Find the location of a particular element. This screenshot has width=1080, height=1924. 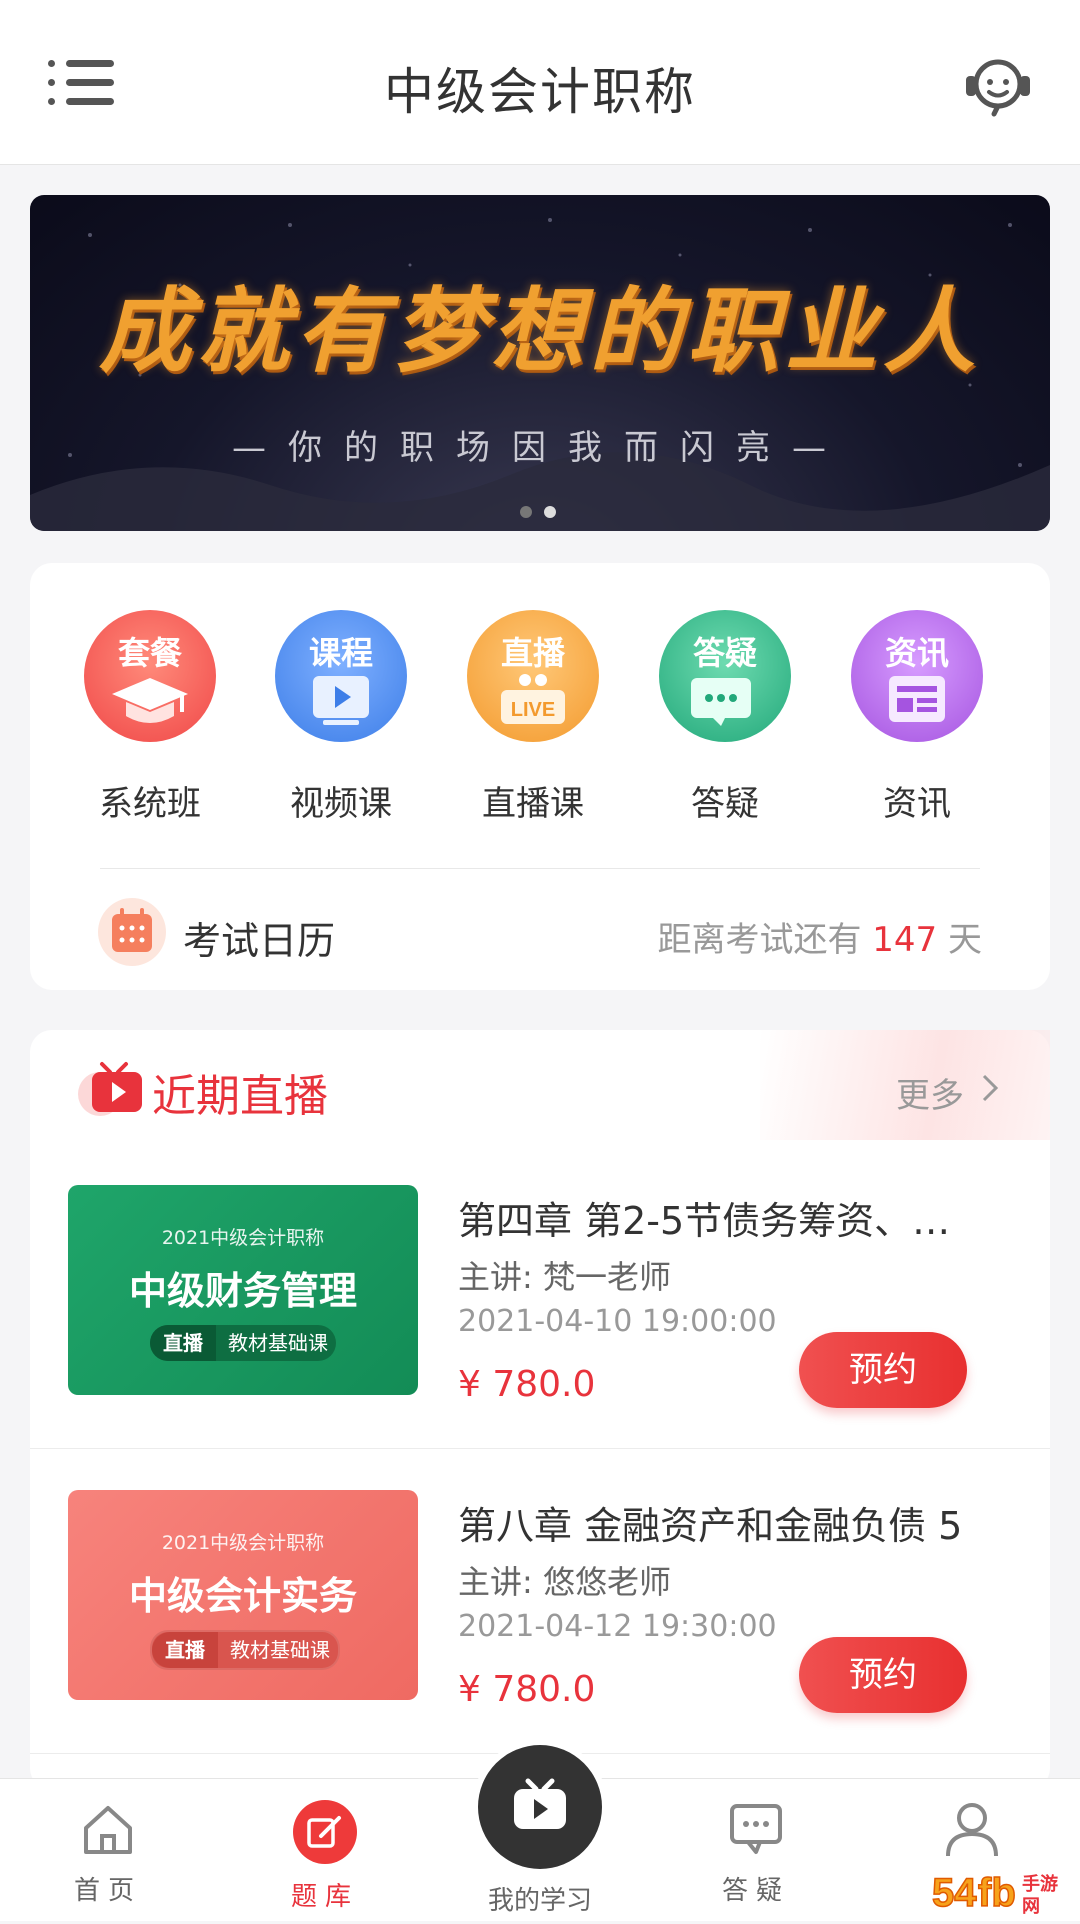

category-video-course: 课程 视频课 is located at coordinates (341, 717).